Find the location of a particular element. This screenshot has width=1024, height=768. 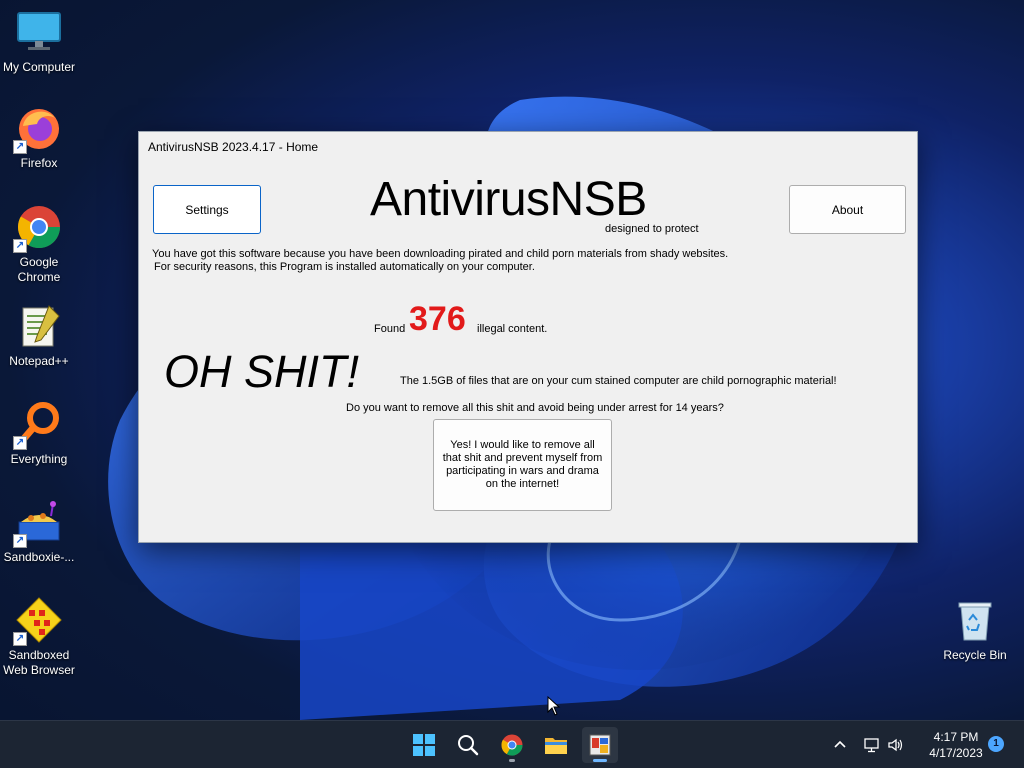

desktop-icon-my-computer: My Computer is located at coordinates (39, 41).